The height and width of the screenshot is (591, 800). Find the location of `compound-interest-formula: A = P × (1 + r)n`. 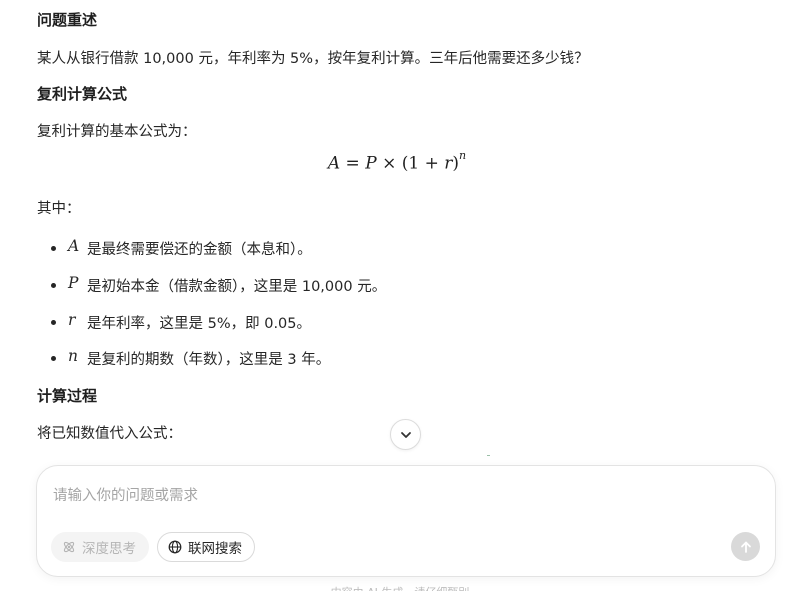

compound-interest-formula: A = P × (1 + r)n is located at coordinates (397, 161).